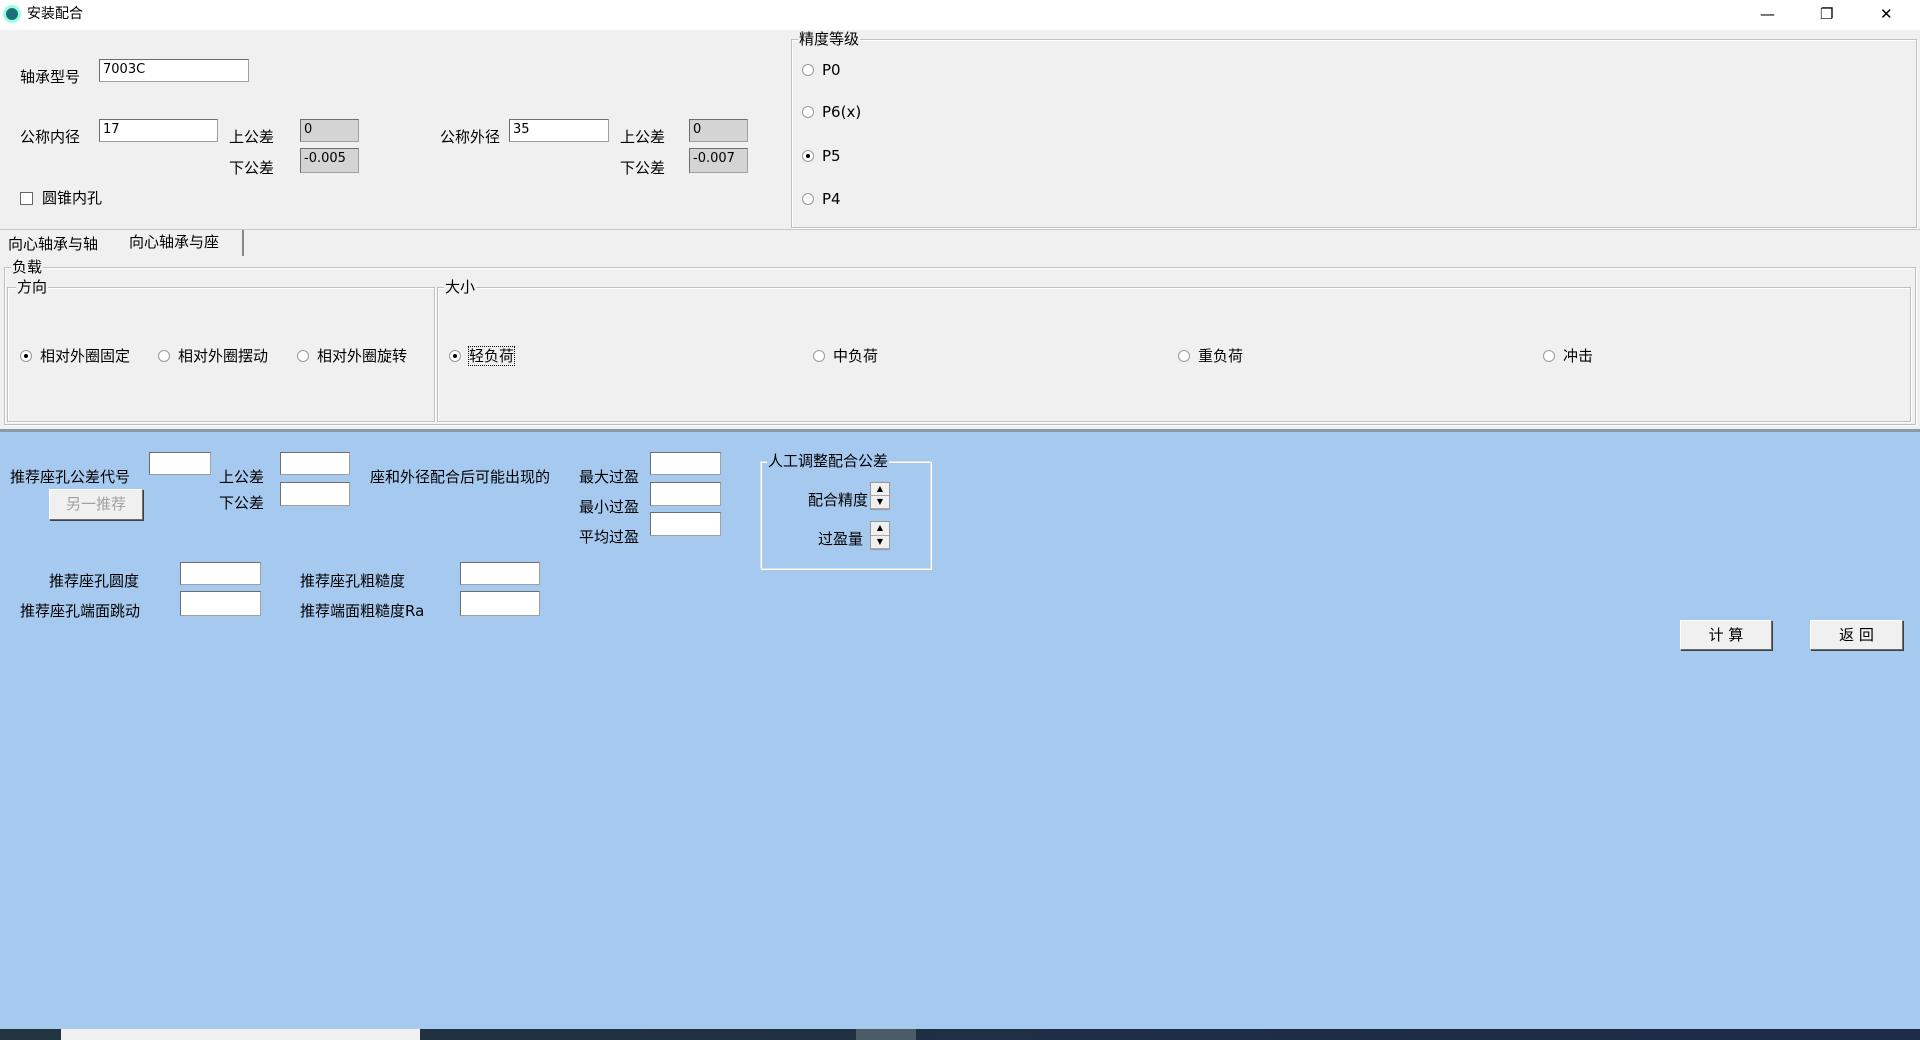 Image resolution: width=1920 pixels, height=1040 pixels. What do you see at coordinates (72, 198) in the screenshot?
I see `taper-bore-label: 圆锥内孔` at bounding box center [72, 198].